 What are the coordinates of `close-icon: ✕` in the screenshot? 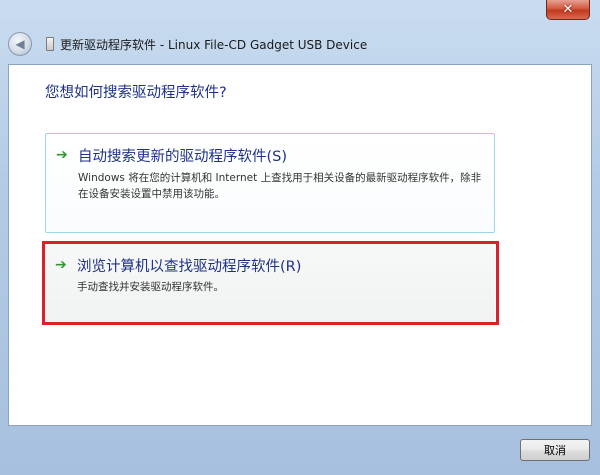 It's located at (568, 9).